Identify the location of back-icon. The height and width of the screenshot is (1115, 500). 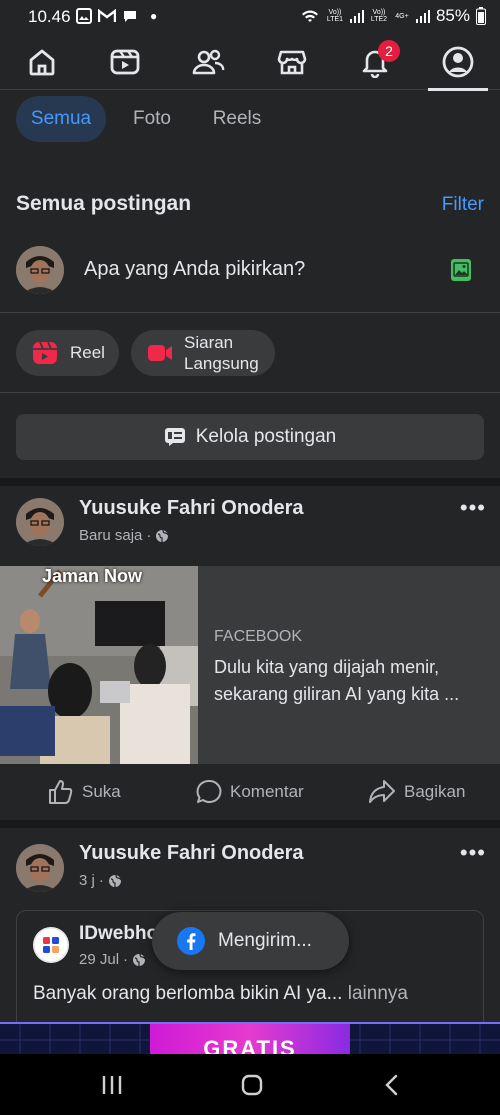
(391, 1084).